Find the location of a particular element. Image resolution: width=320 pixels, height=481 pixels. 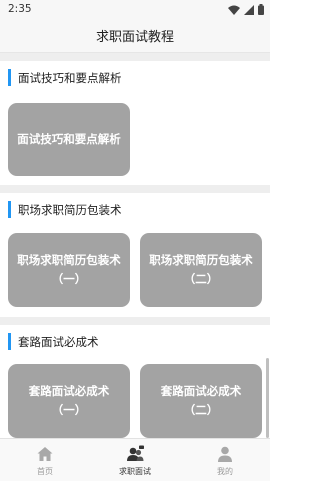

people-icon is located at coordinates (135, 453).